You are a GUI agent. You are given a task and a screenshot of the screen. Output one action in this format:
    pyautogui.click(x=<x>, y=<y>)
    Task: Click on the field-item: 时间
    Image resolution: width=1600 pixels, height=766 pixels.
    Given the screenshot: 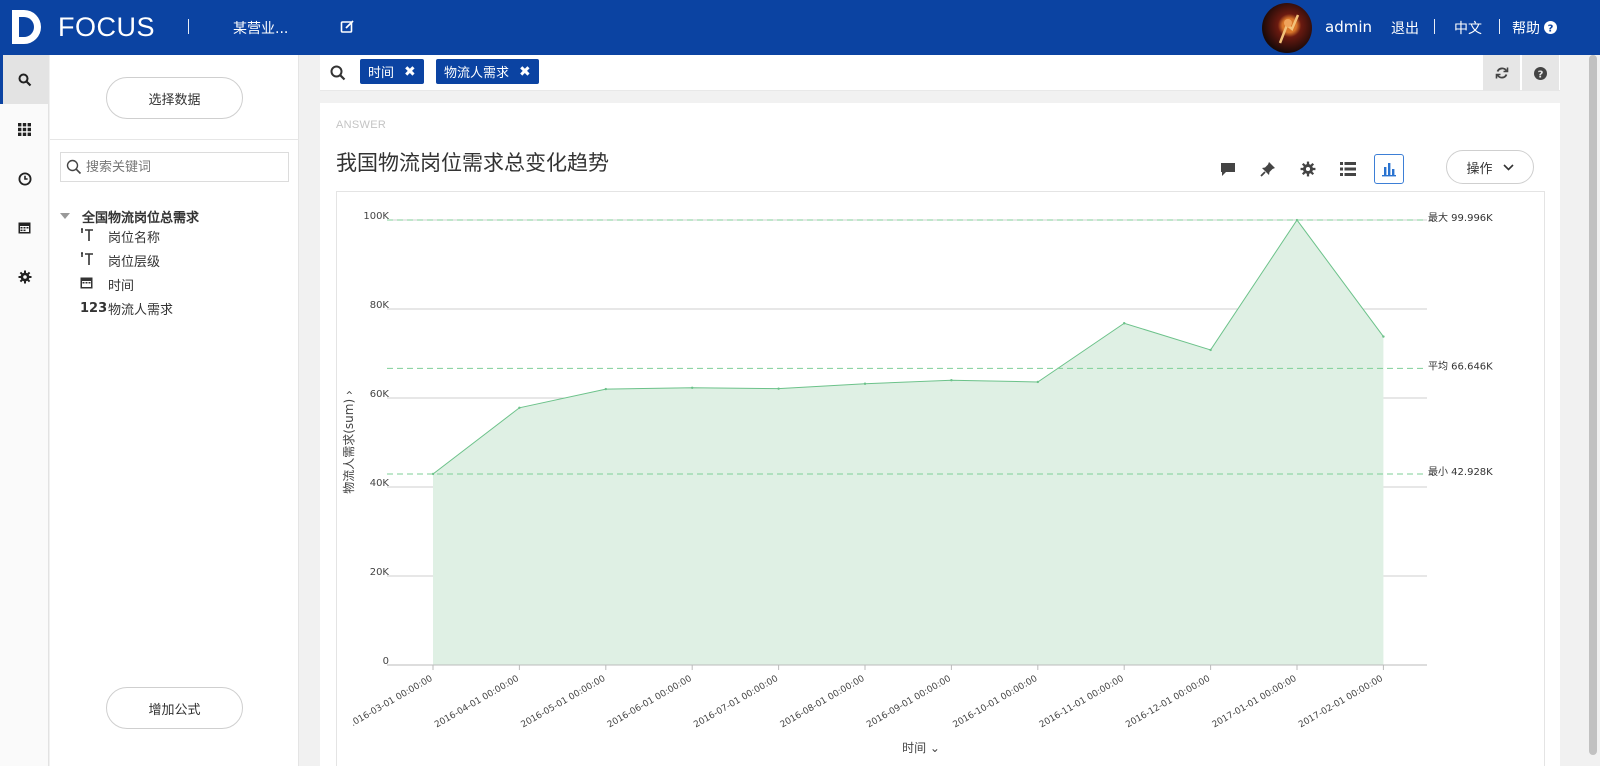 What is the action you would take?
    pyautogui.click(x=107, y=284)
    